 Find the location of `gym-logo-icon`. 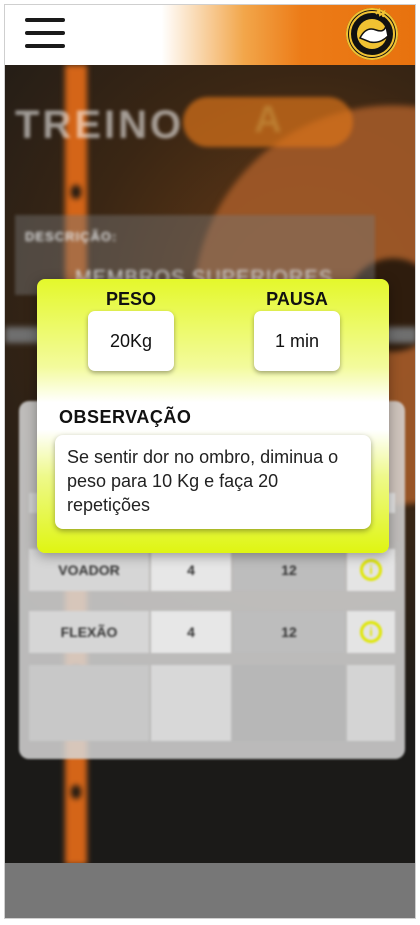

gym-logo-icon is located at coordinates (372, 33).